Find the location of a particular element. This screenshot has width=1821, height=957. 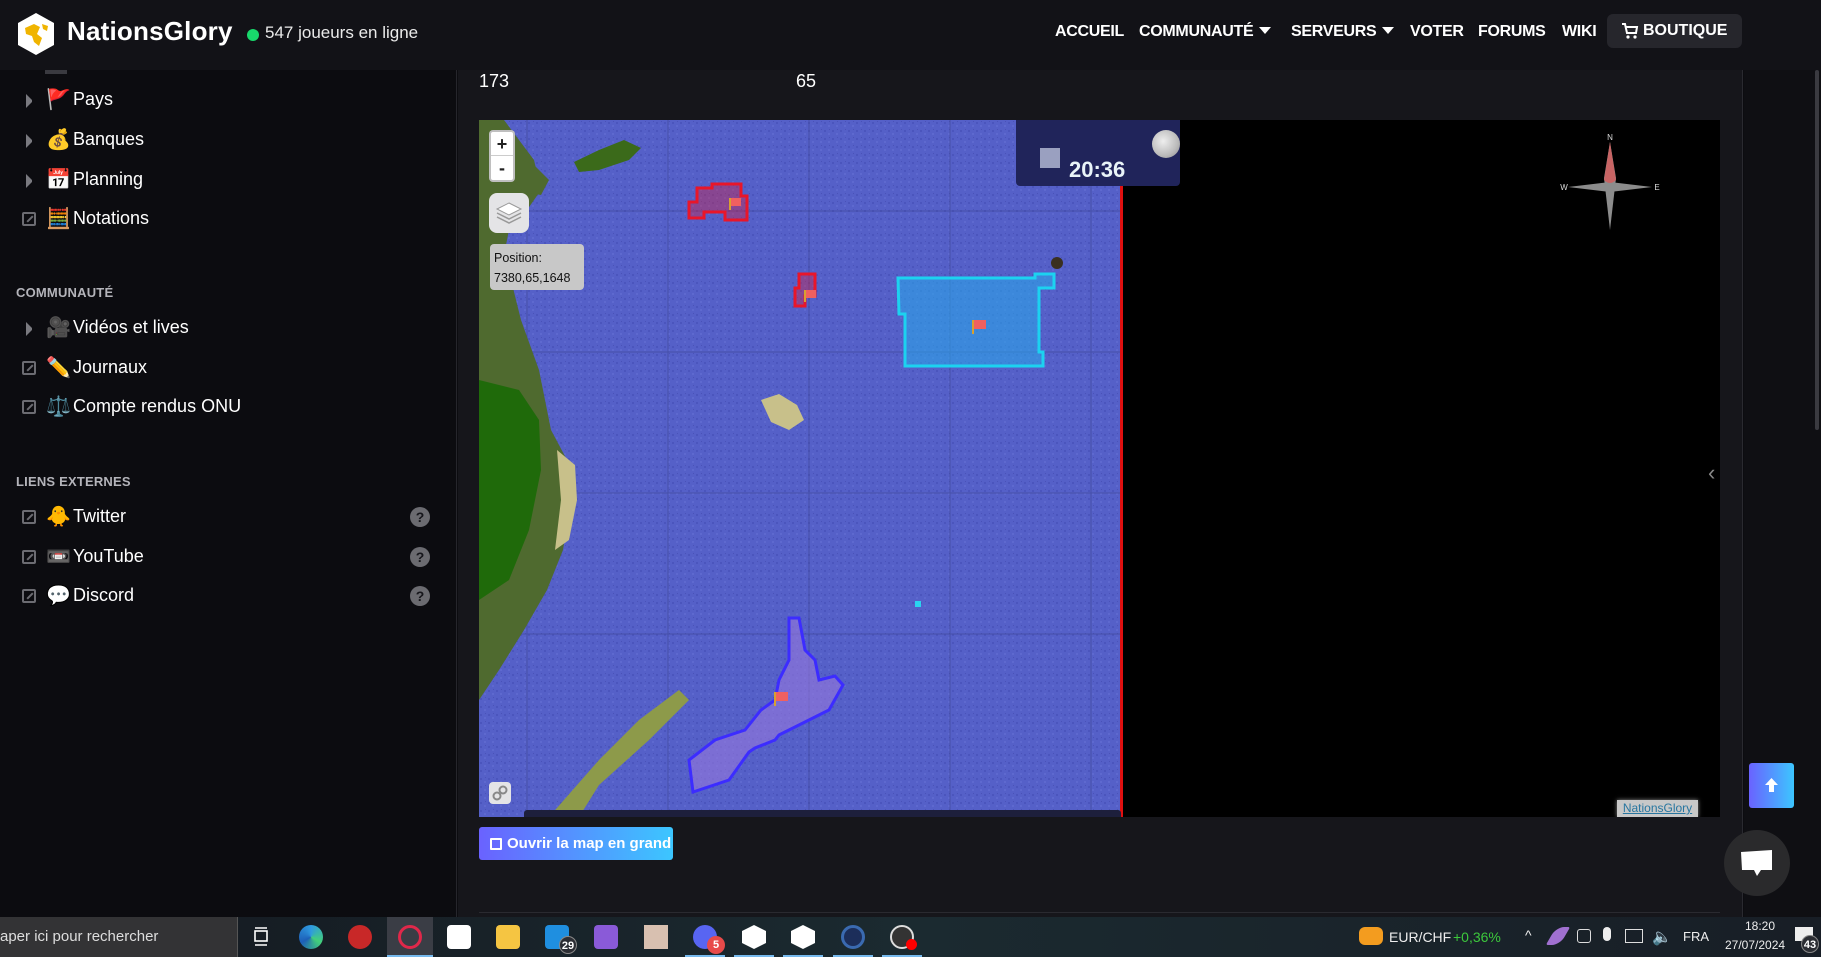

camera-icon is located at coordinates (1584, 936).